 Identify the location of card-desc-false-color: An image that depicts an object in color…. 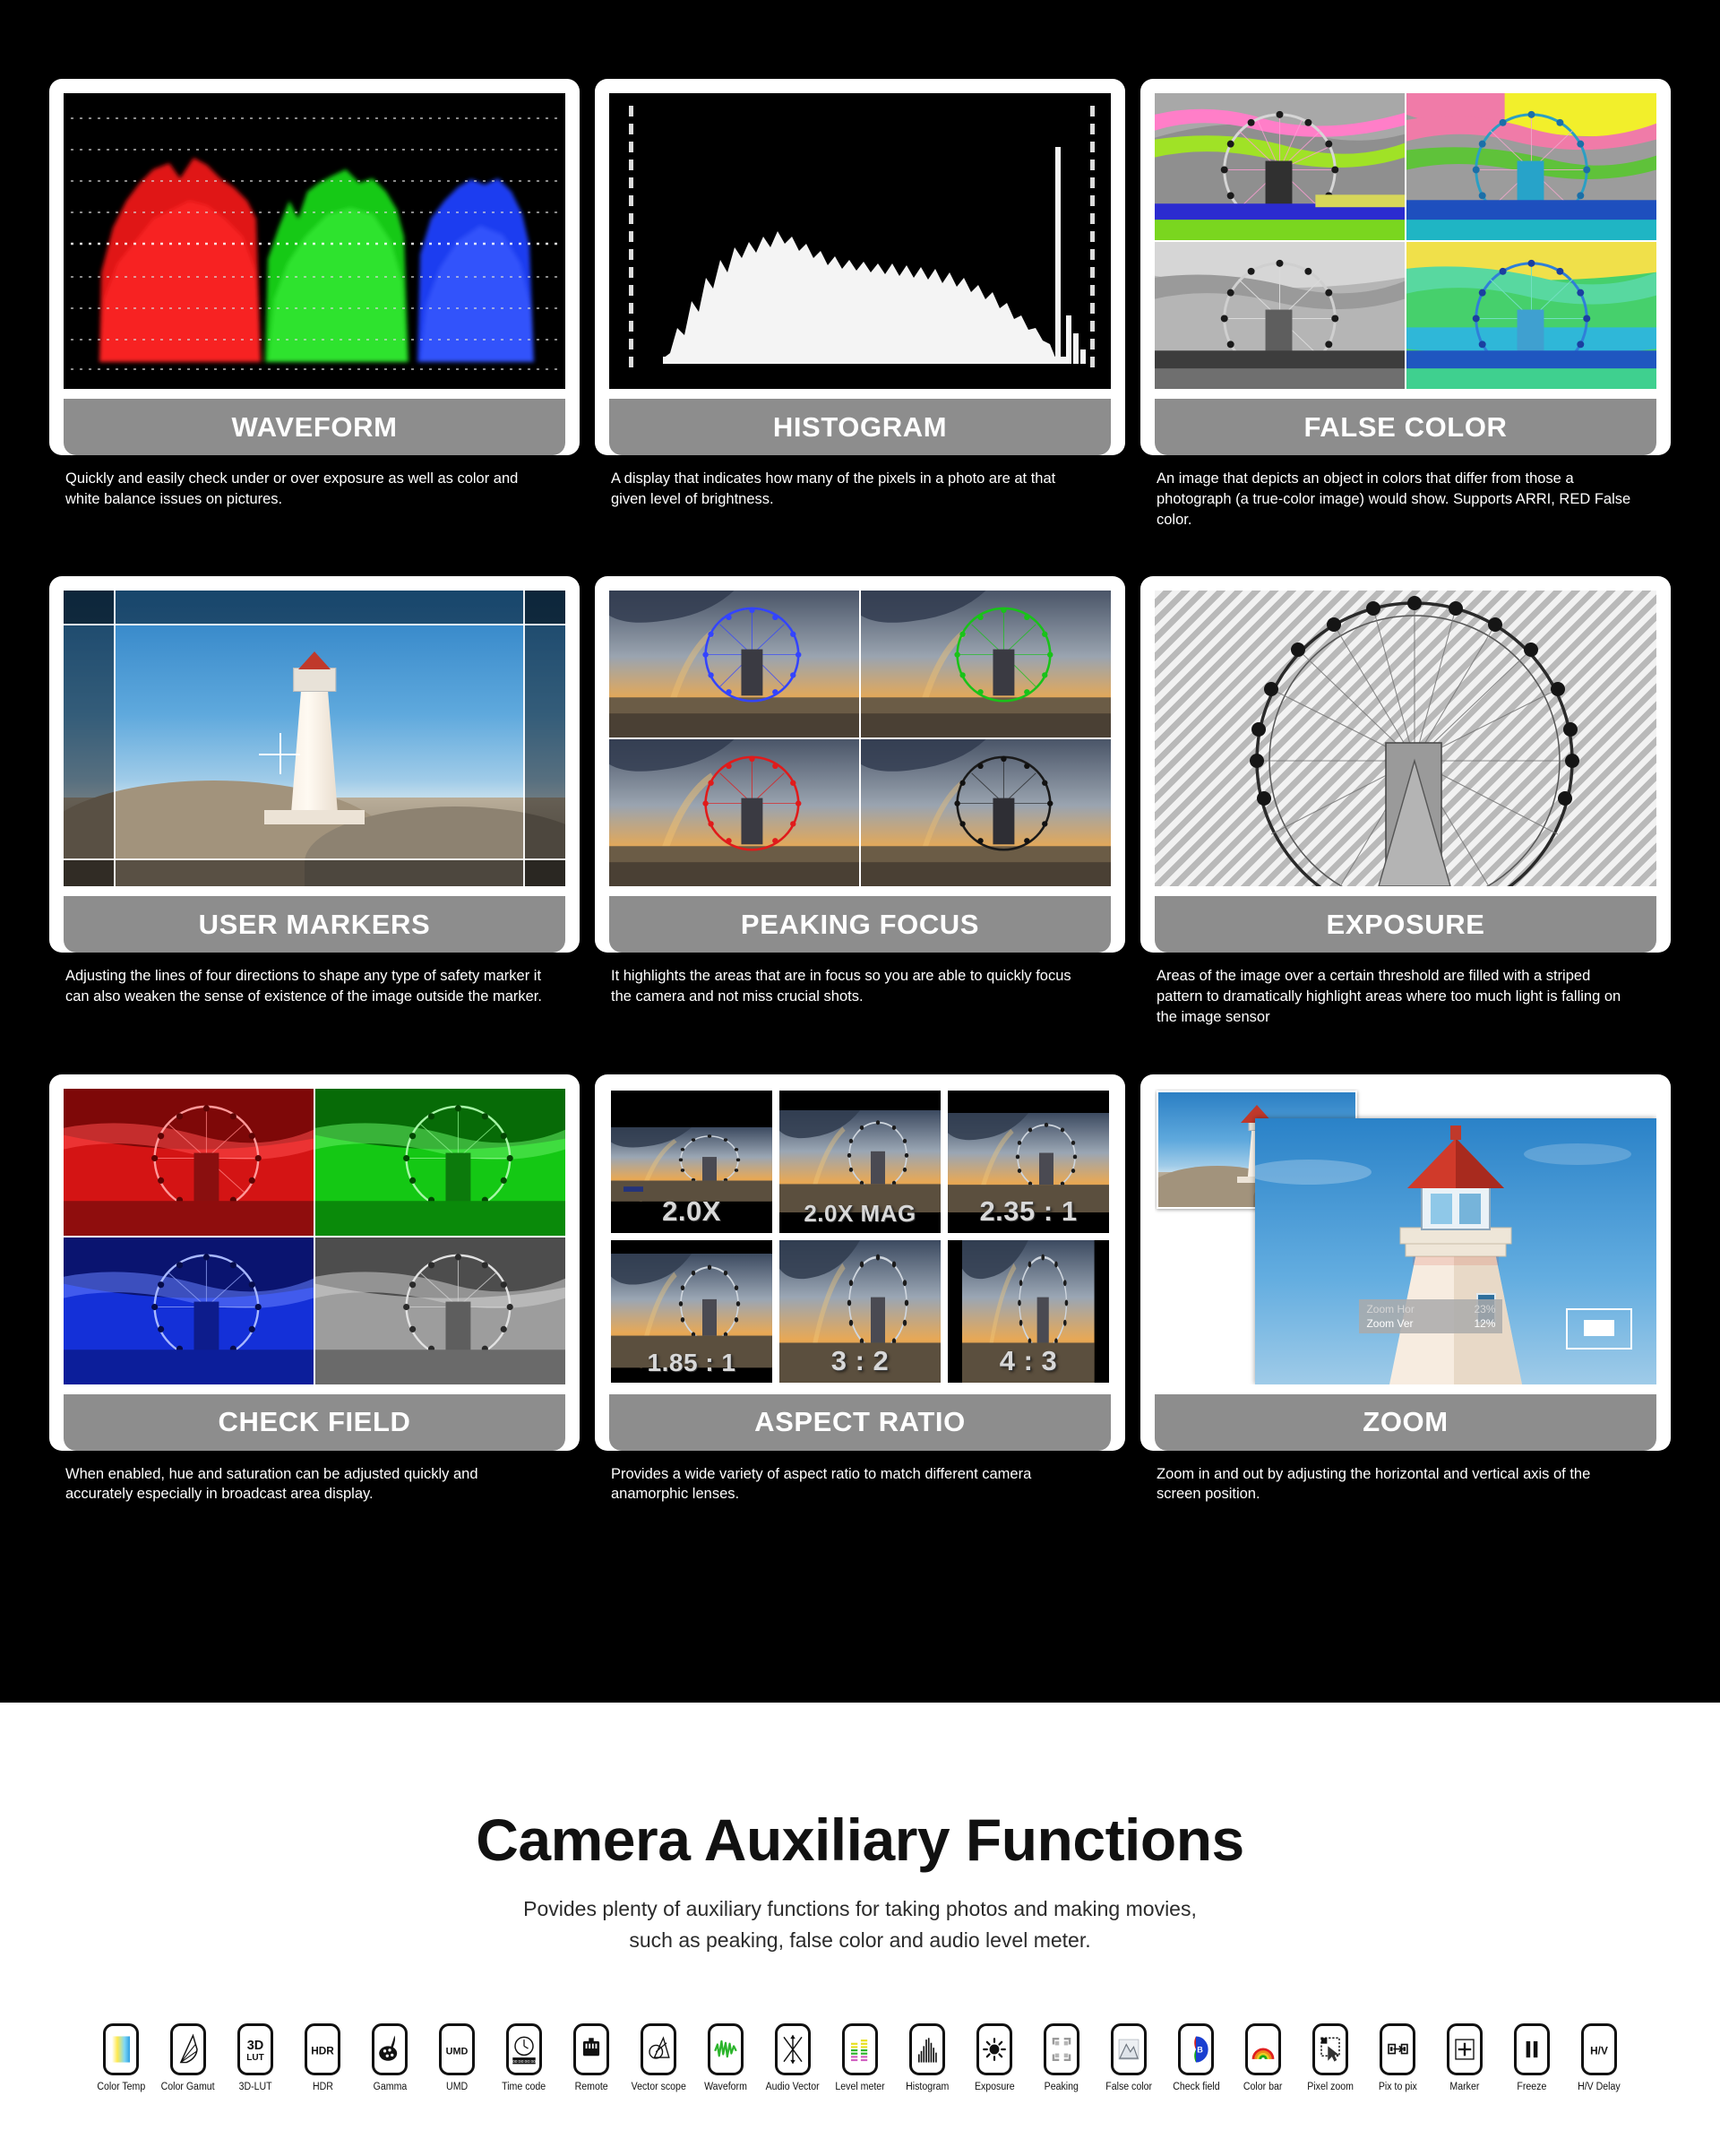
(1394, 499).